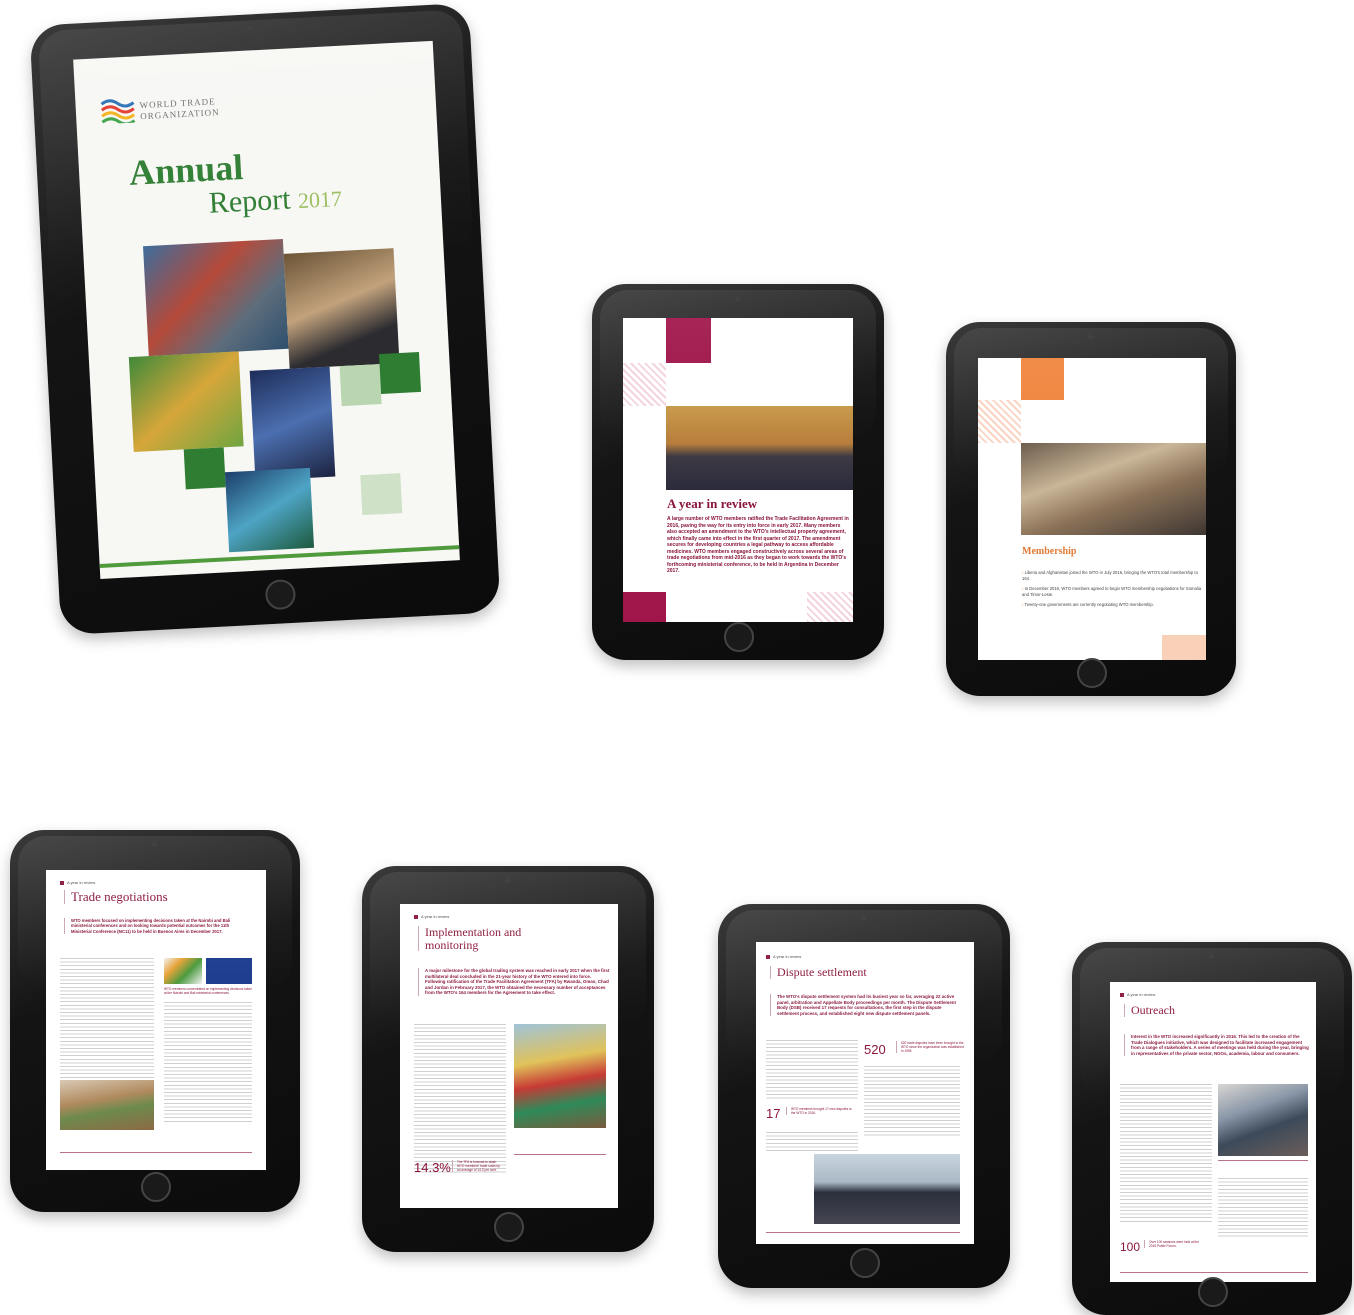  What do you see at coordinates (1166, 1154) in the screenshot?
I see `outreach-body-col1` at bounding box center [1166, 1154].